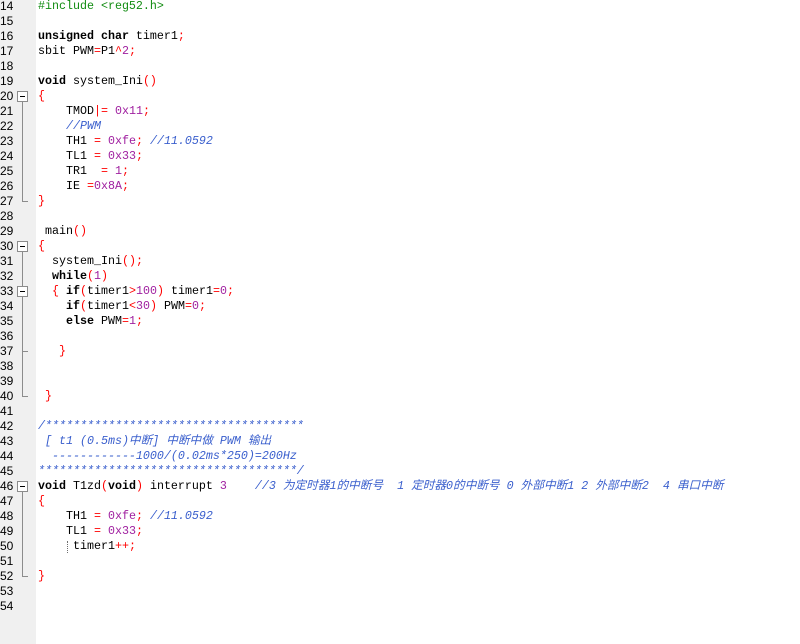 The width and height of the screenshot is (800, 644). I want to click on code-line: 19 void system_Ini(), so click(400, 81).